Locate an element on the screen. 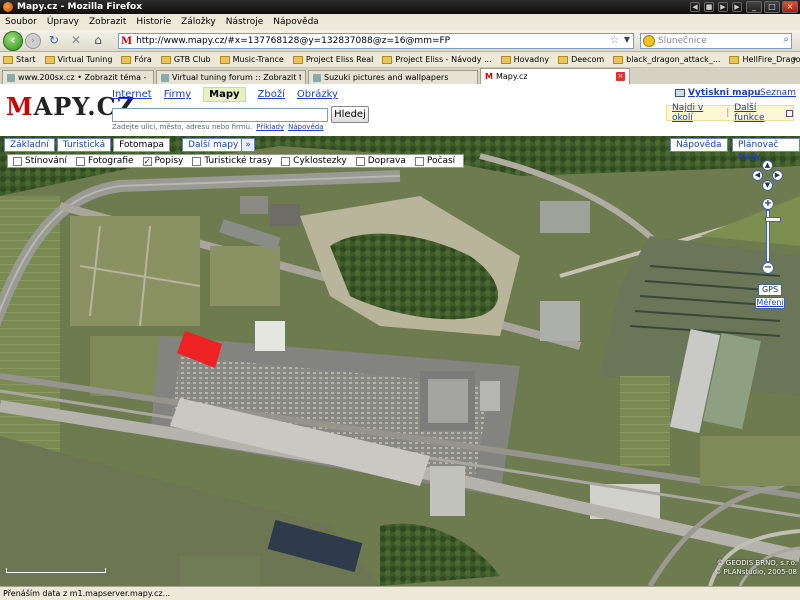  site-nav-item: Mapy is located at coordinates (224, 94).